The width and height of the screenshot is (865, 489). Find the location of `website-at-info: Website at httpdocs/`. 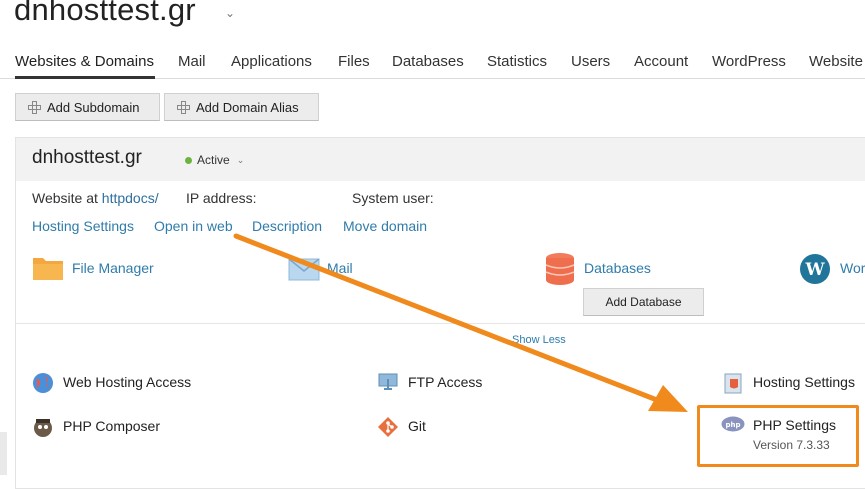

website-at-info: Website at httpdocs/ is located at coordinates (95, 198).